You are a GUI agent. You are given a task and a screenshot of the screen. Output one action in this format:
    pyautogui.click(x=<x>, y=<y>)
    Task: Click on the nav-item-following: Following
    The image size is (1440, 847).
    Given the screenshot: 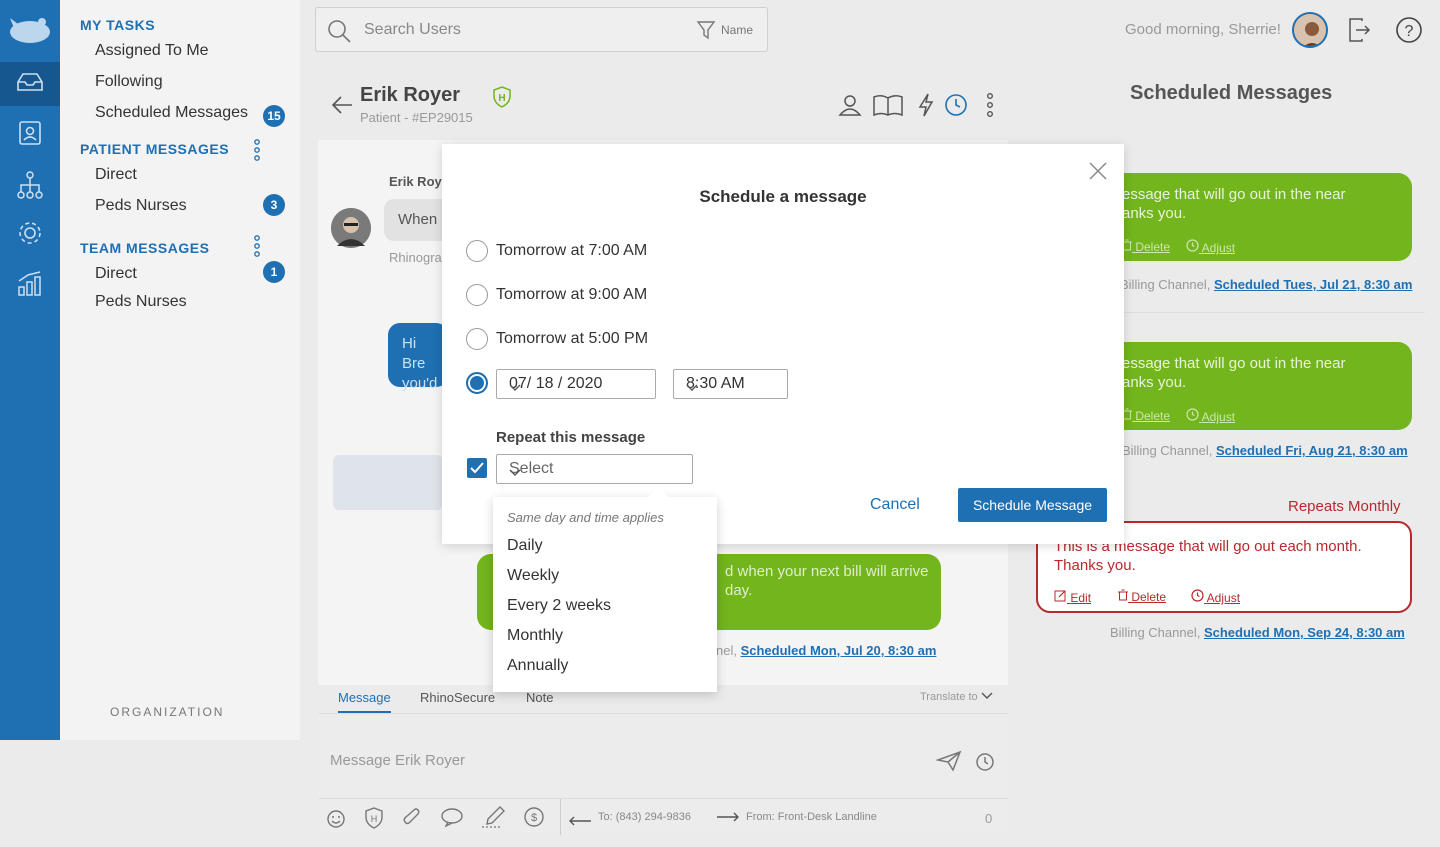 What is the action you would take?
    pyautogui.click(x=129, y=82)
    